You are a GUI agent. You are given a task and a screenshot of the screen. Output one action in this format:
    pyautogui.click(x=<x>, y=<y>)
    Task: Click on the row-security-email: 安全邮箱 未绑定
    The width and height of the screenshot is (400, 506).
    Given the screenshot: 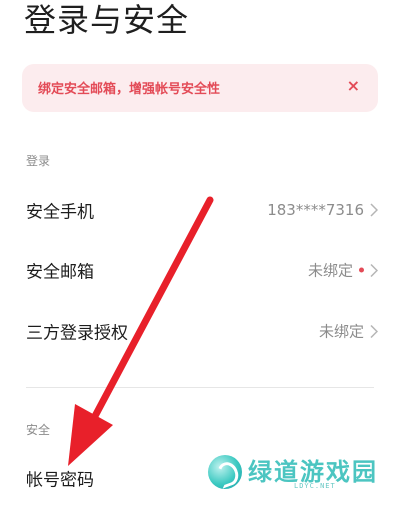 What is the action you would take?
    pyautogui.click(x=200, y=270)
    